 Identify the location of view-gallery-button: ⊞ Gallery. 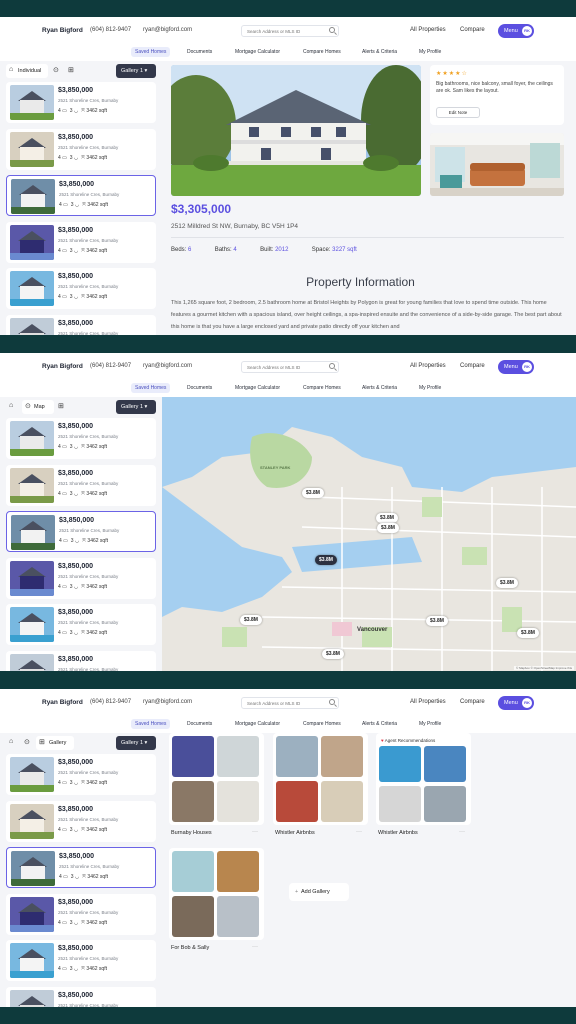
(55, 743).